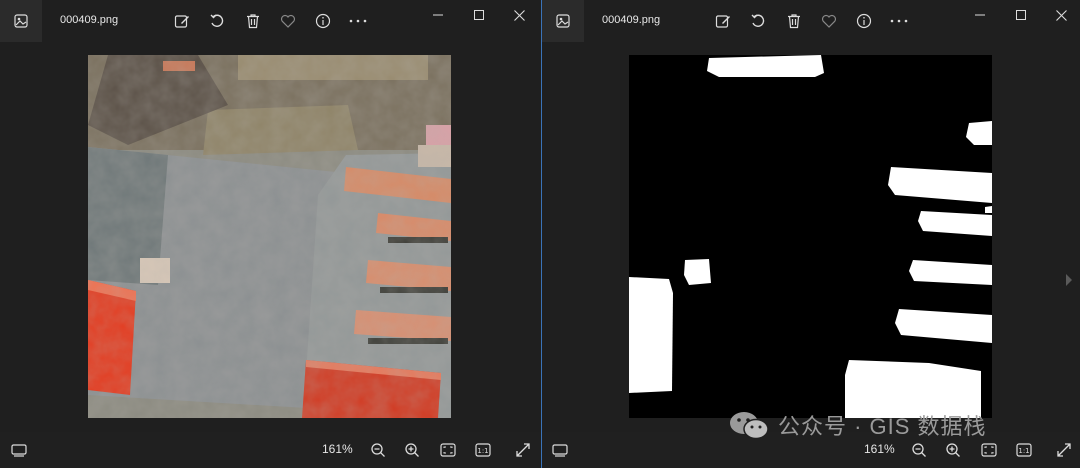  What do you see at coordinates (1069, 280) in the screenshot?
I see `next-image-icon` at bounding box center [1069, 280].